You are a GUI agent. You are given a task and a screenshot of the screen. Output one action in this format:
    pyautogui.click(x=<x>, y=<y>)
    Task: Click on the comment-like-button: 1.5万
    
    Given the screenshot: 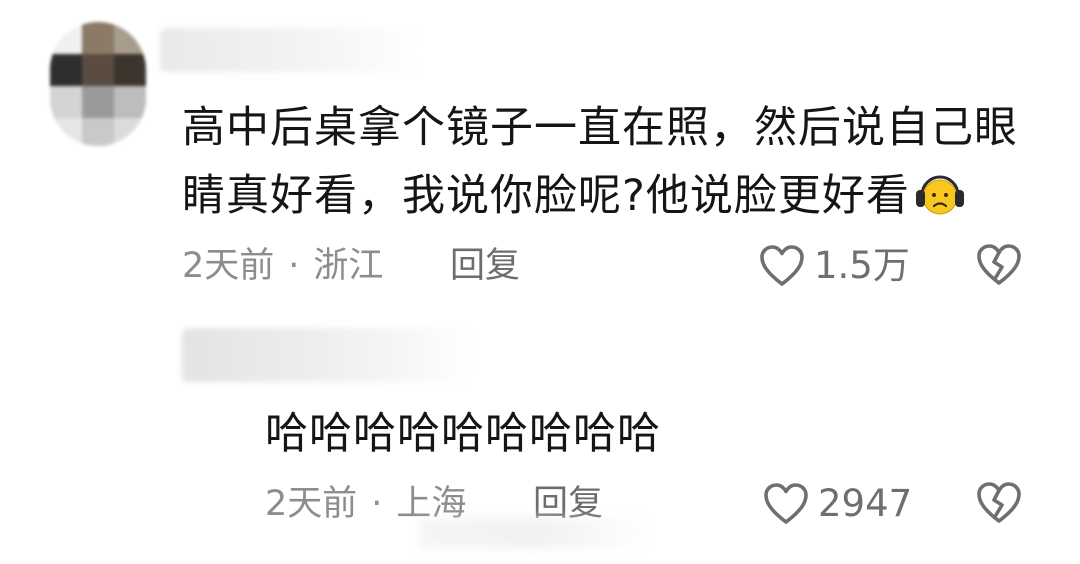 What is the action you would take?
    pyautogui.click(x=834, y=266)
    